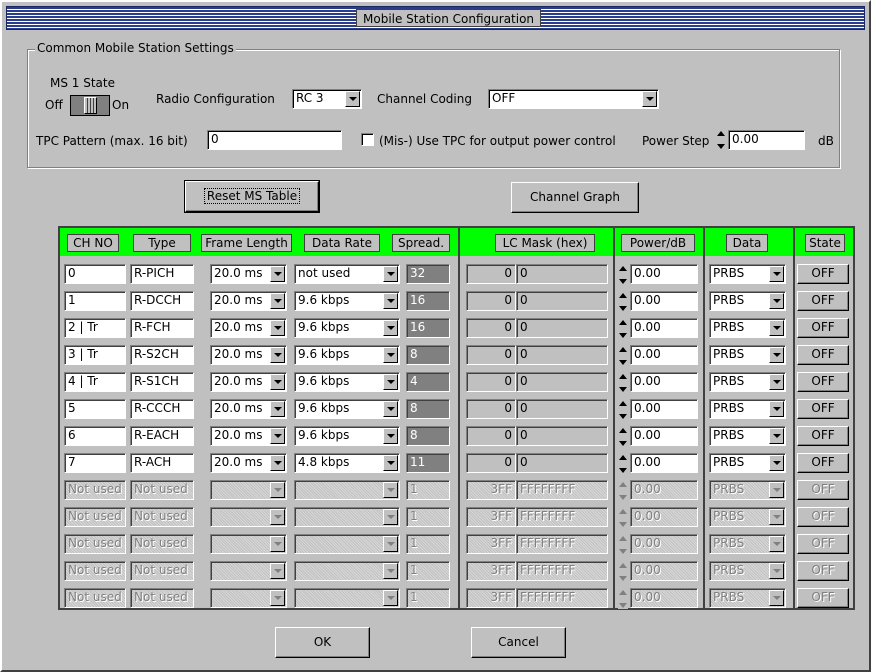 The image size is (871, 672). What do you see at coordinates (367, 139) in the screenshot?
I see `mis-use-tpc-checkbox` at bounding box center [367, 139].